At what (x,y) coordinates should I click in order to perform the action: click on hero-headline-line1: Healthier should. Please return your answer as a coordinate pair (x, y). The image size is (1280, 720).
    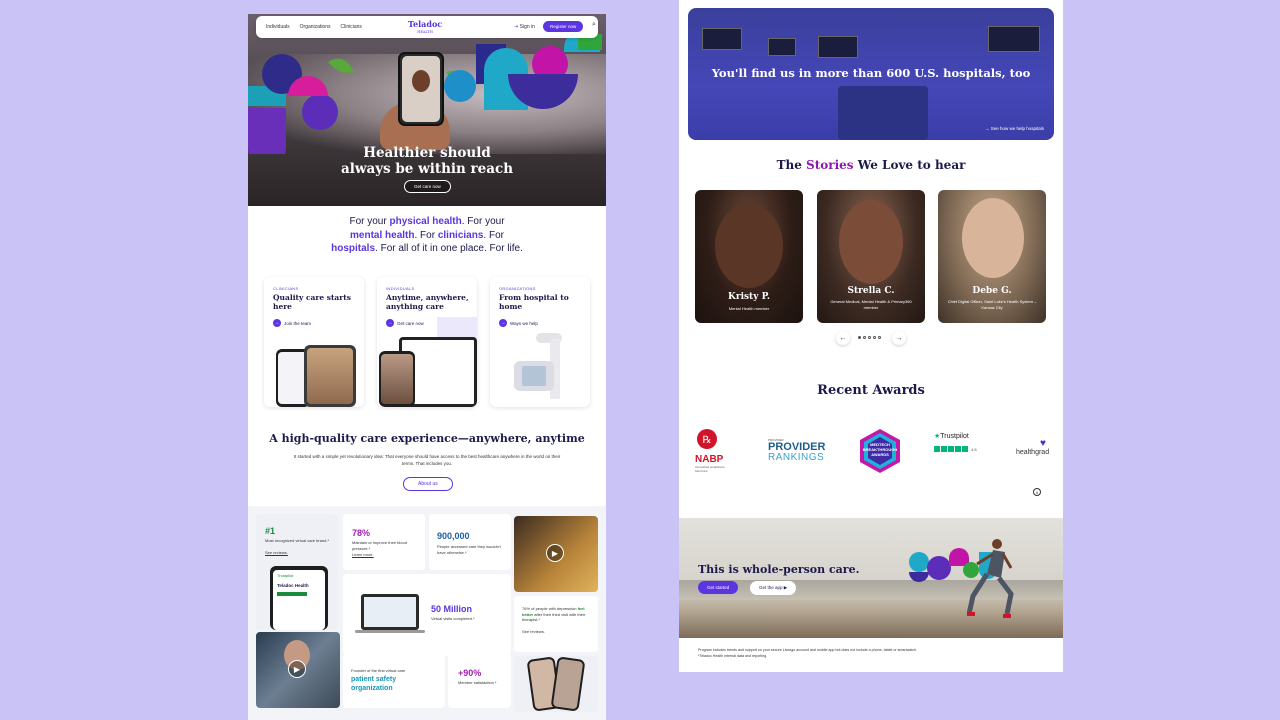
    Looking at the image, I should click on (427, 153).